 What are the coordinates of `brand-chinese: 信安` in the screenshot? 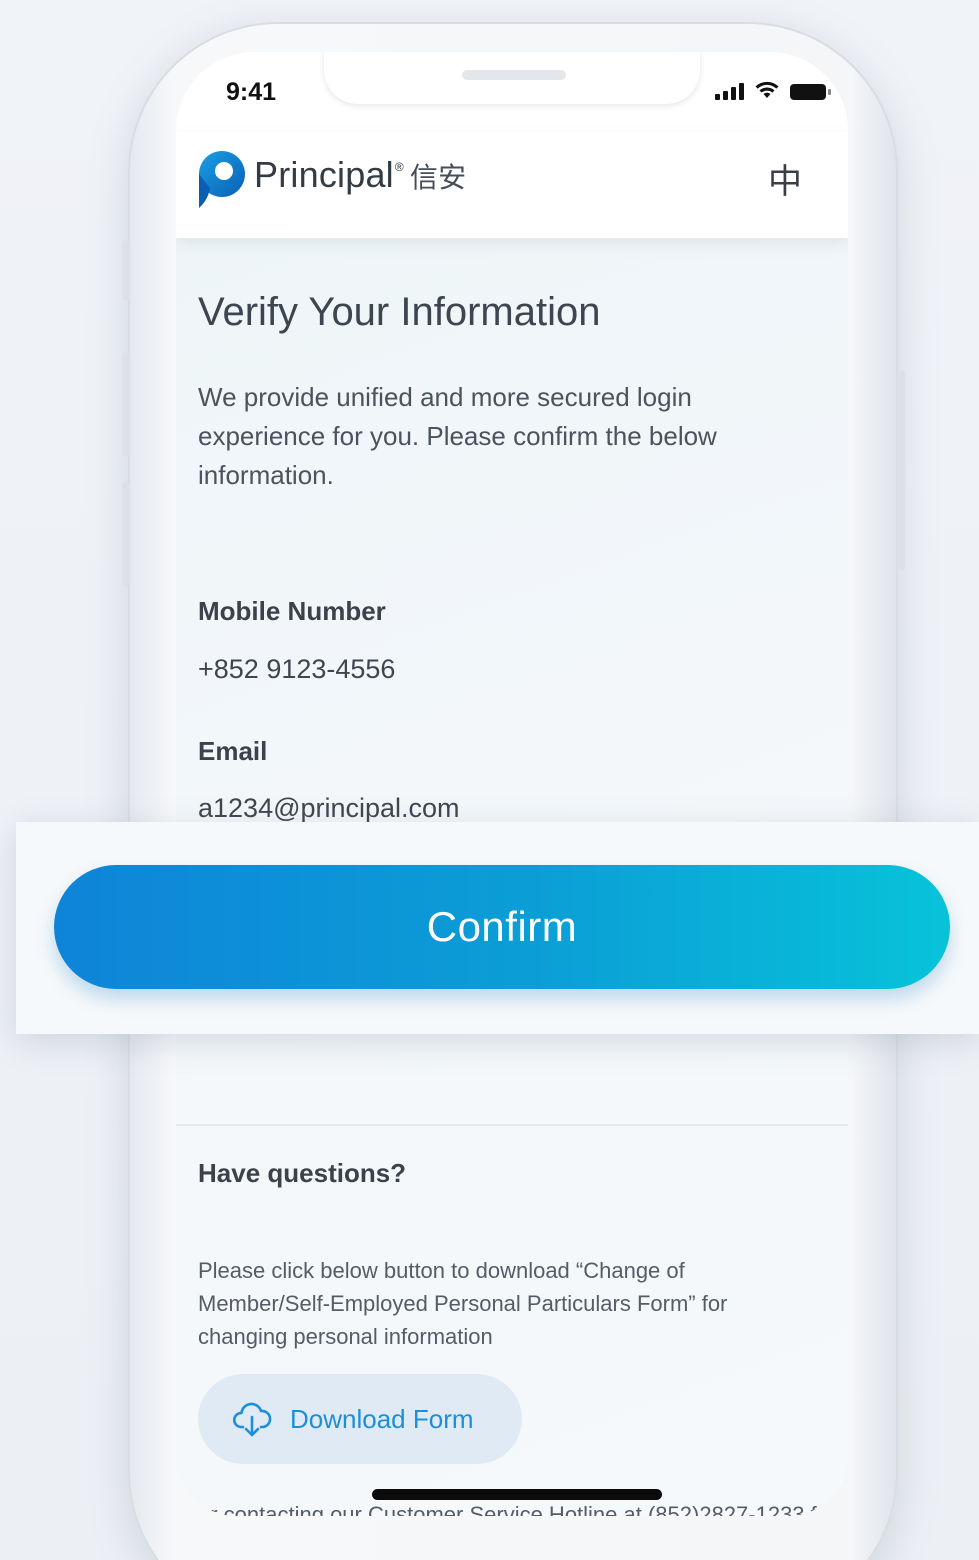 It's located at (438, 177).